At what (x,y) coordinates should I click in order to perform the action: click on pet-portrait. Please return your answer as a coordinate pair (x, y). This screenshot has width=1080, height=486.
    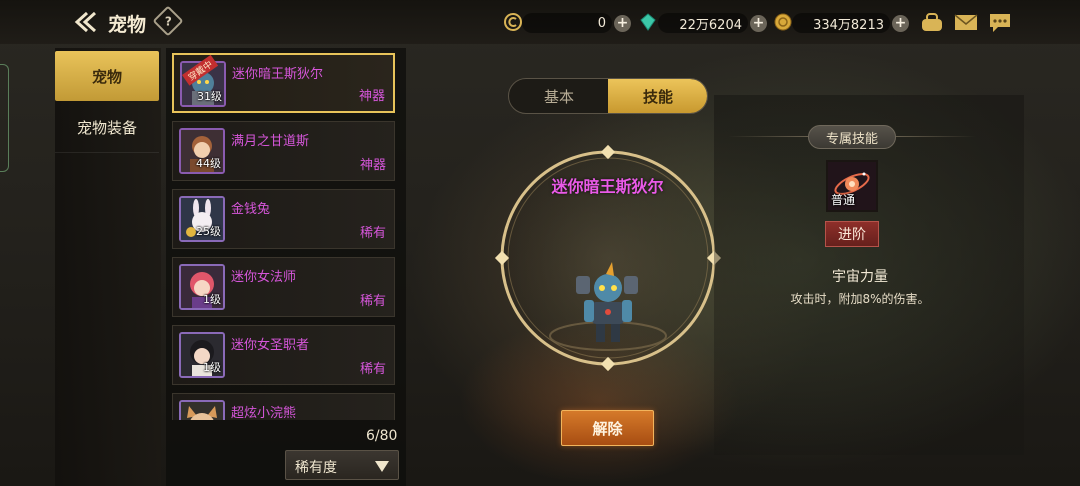
    Looking at the image, I should click on (202, 410).